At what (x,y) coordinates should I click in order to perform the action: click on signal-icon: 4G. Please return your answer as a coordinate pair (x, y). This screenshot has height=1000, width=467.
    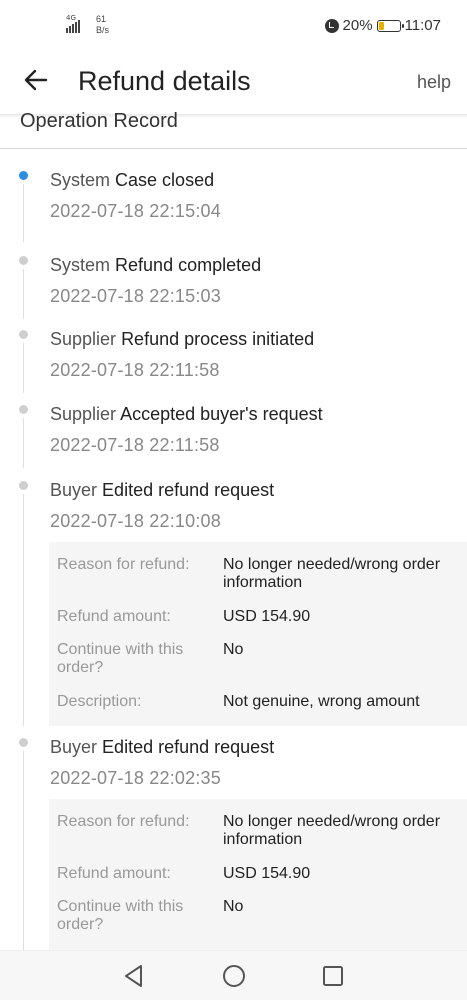
    Looking at the image, I should click on (73, 23).